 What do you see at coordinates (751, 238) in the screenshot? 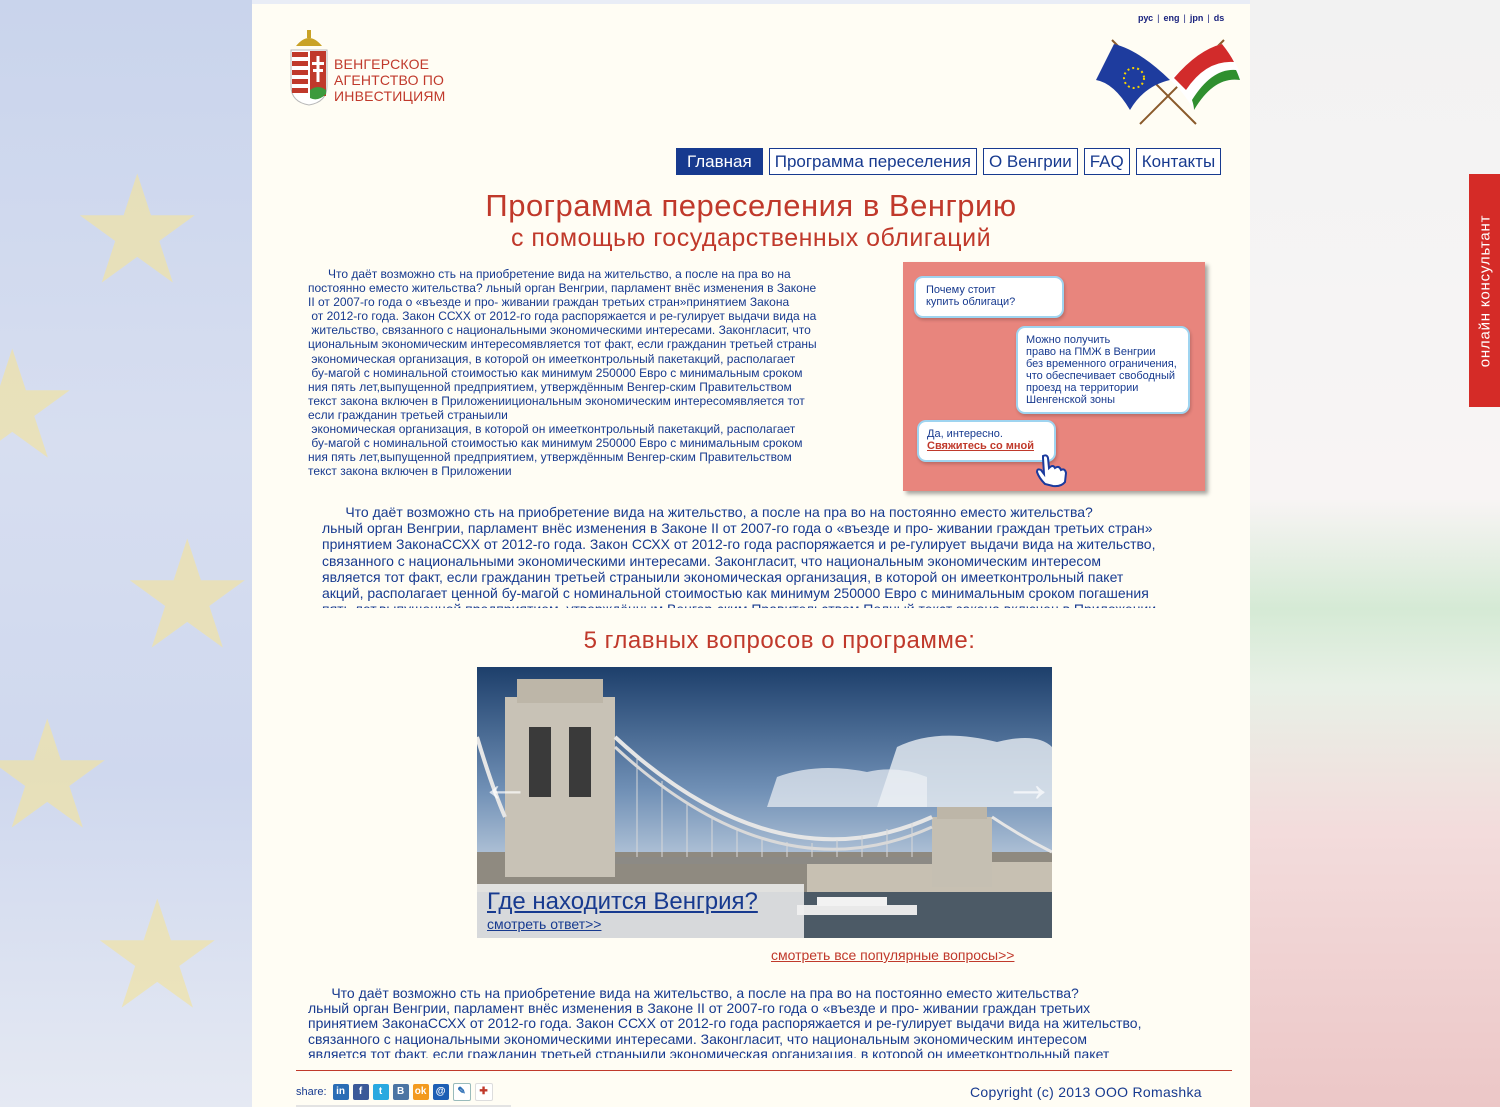
I see `page-subtitle: с помощью государственных облигаций` at bounding box center [751, 238].